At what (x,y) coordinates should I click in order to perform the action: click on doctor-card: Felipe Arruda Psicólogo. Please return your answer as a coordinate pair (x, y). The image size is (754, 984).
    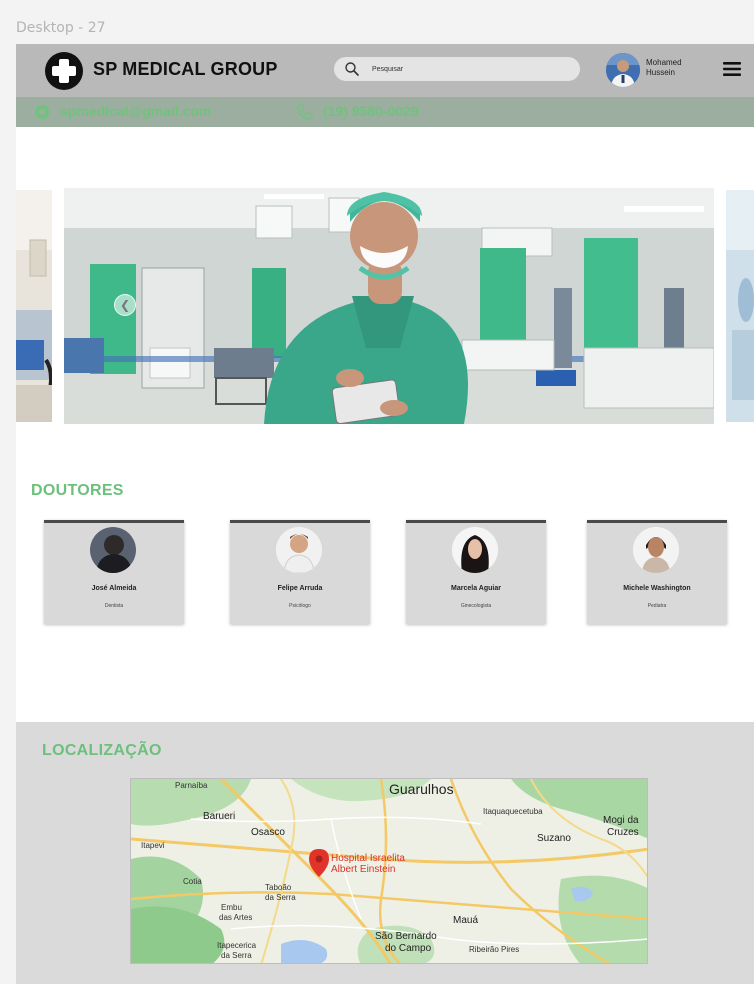
    Looking at the image, I should click on (300, 572).